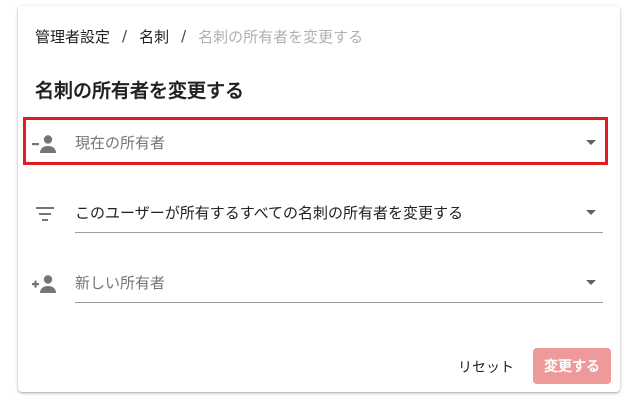  I want to click on filter-list-icon, so click(45, 214).